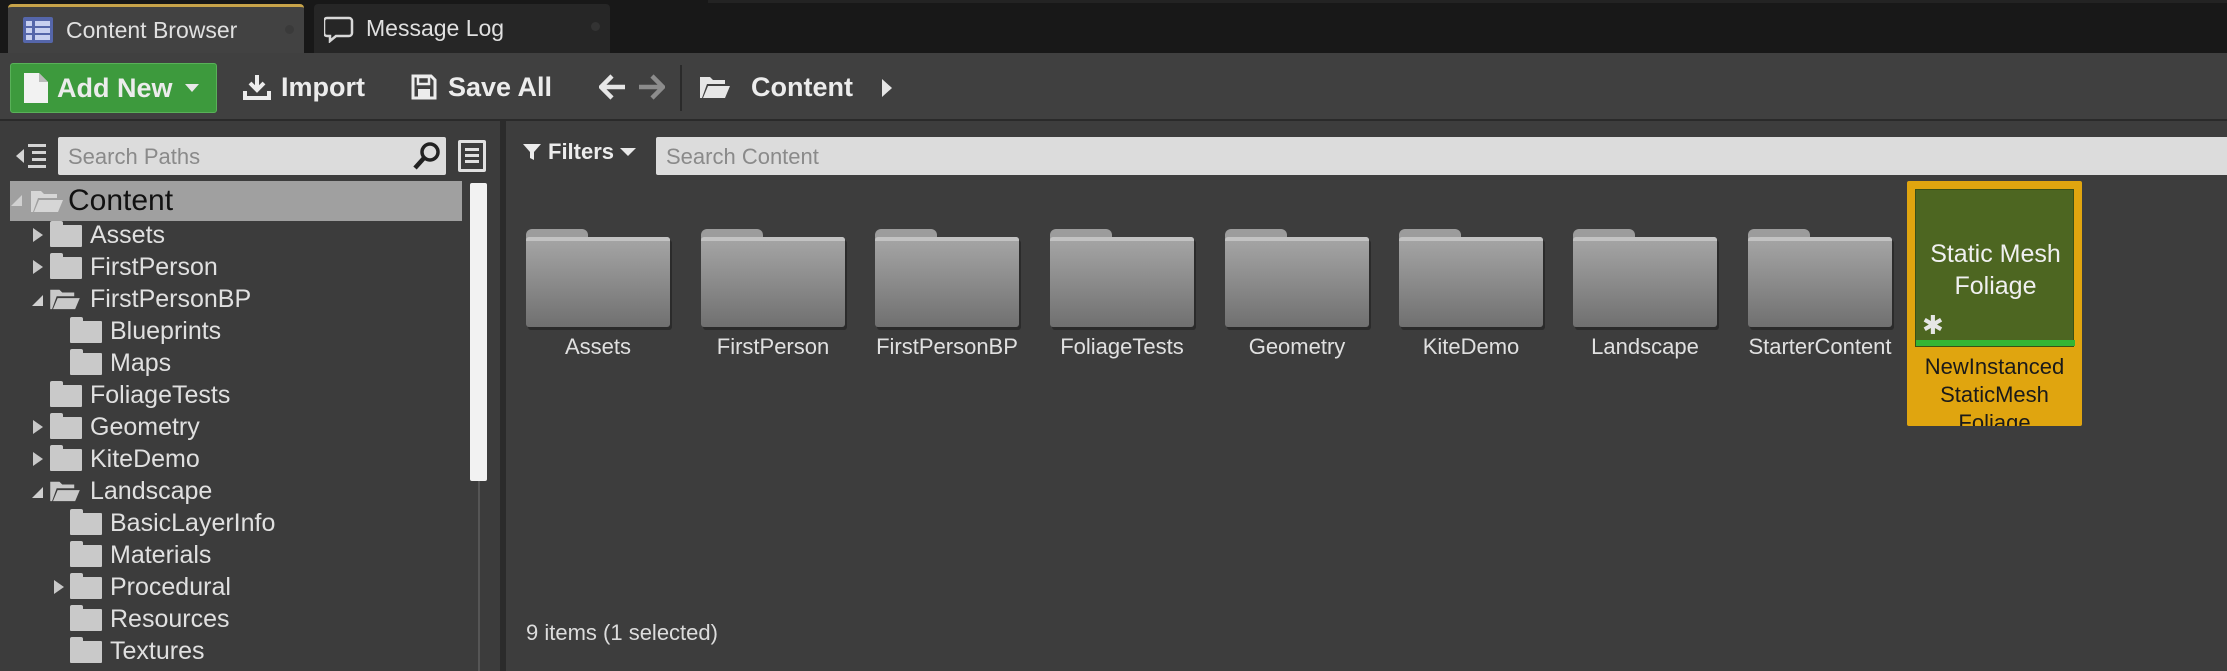  I want to click on tree-item-blueprints: Blueprints, so click(237, 331).